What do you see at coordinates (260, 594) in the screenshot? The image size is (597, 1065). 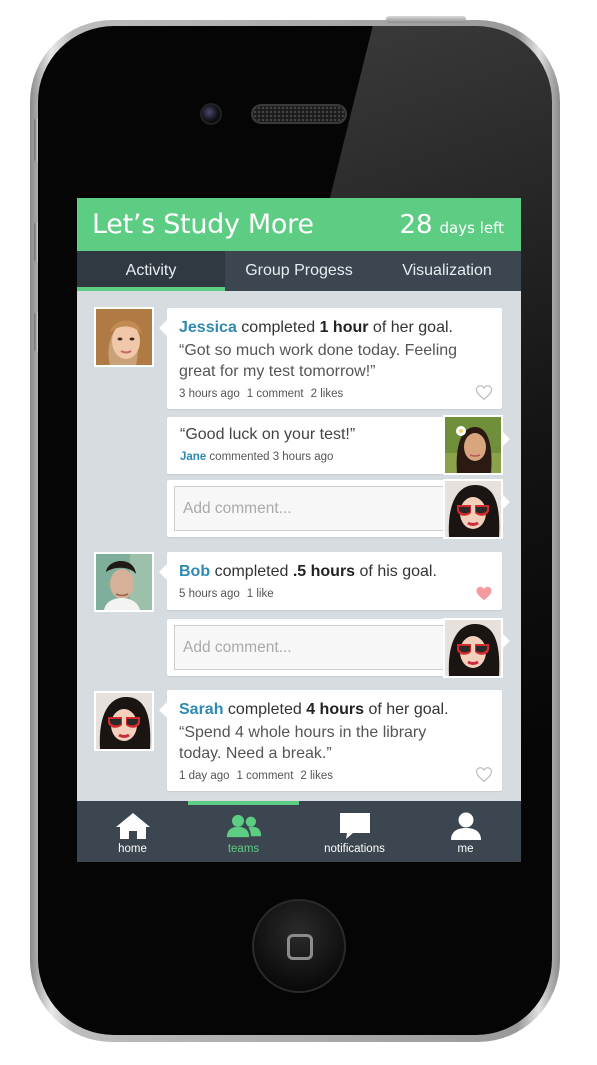 I see `post-like-count: 1 like` at bounding box center [260, 594].